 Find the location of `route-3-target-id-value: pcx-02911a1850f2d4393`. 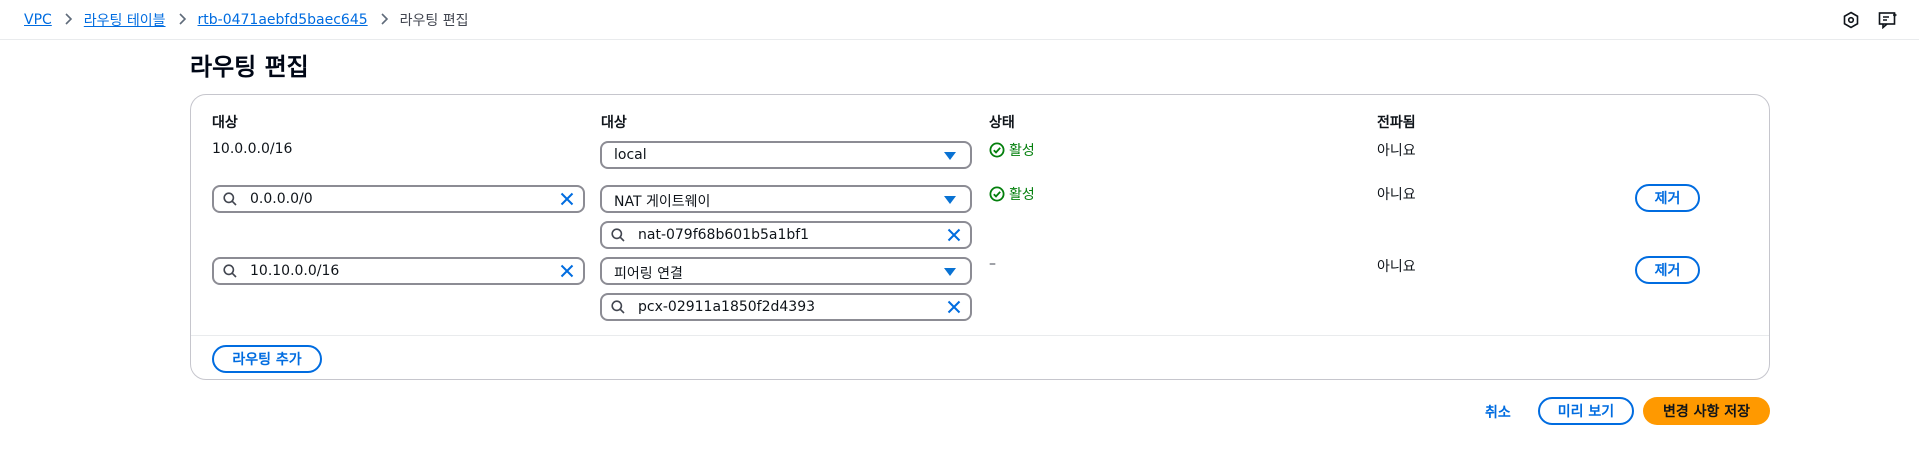

route-3-target-id-value: pcx-02911a1850f2d4393 is located at coordinates (727, 307).